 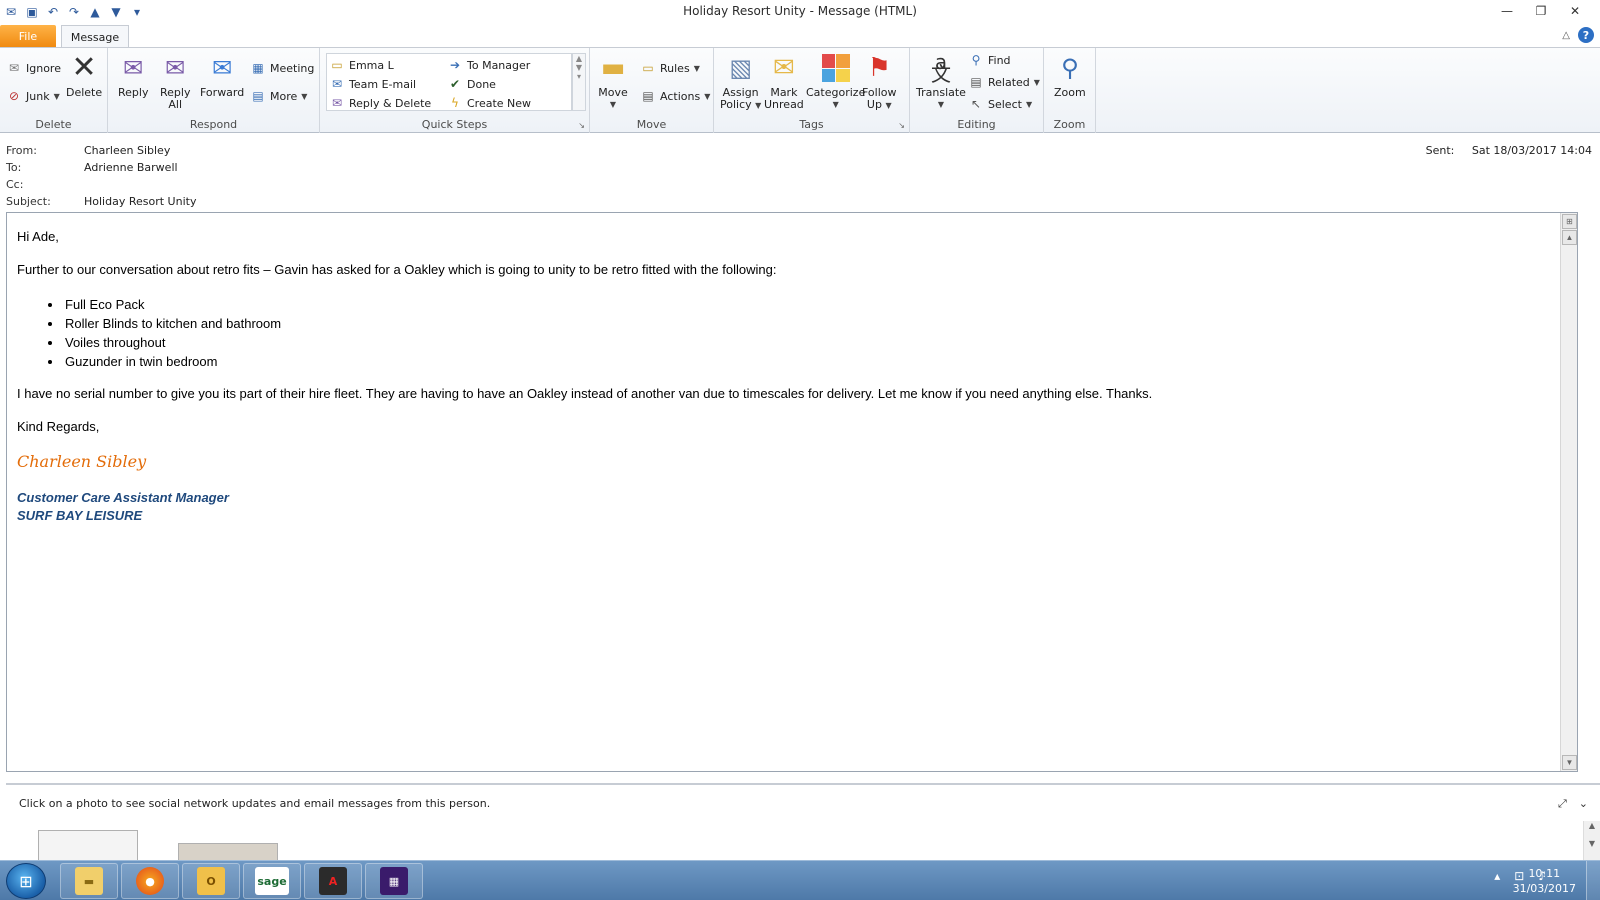 I want to click on taskbar-explorer: ▬, so click(x=89, y=881).